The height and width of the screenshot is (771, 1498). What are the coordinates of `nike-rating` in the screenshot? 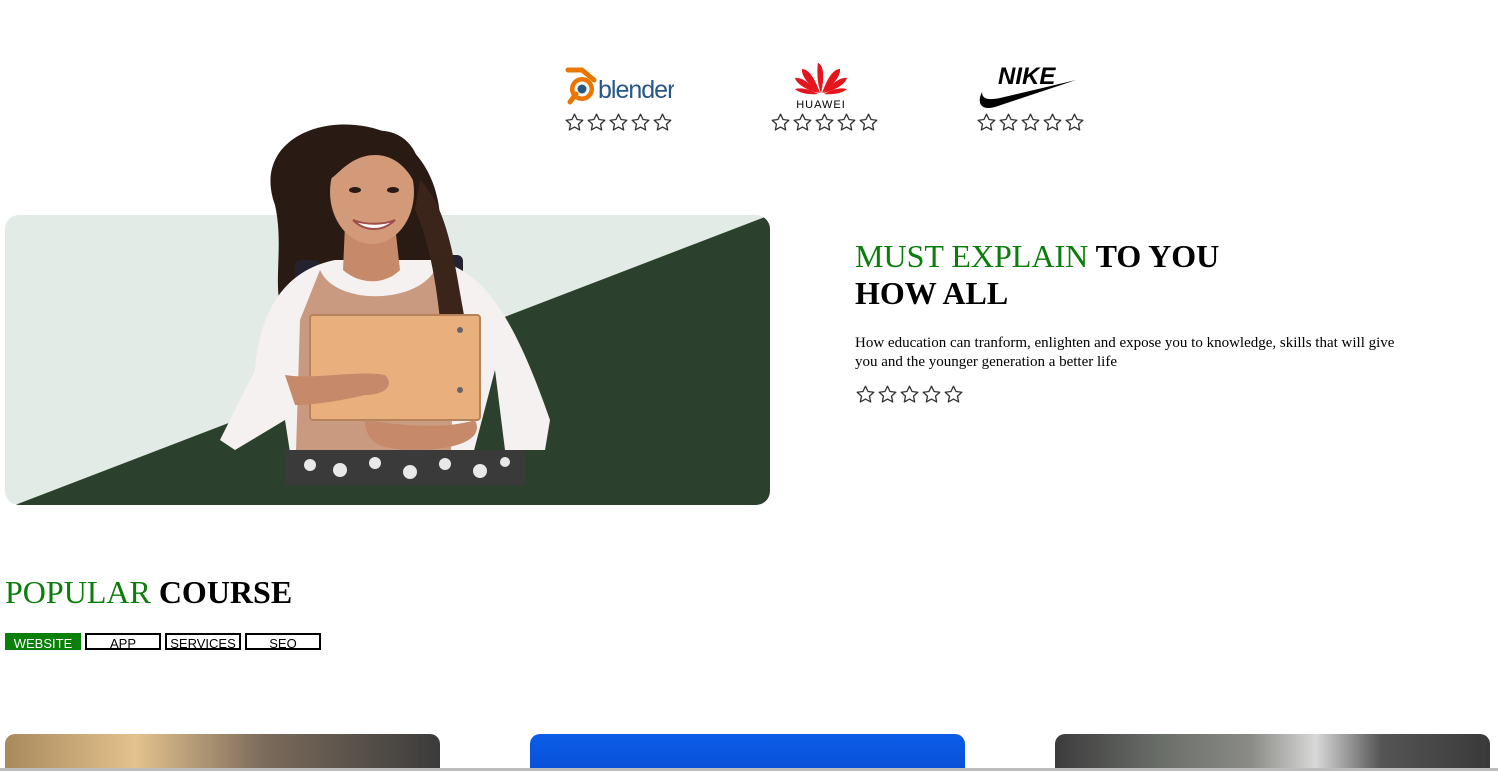 It's located at (1031, 122).